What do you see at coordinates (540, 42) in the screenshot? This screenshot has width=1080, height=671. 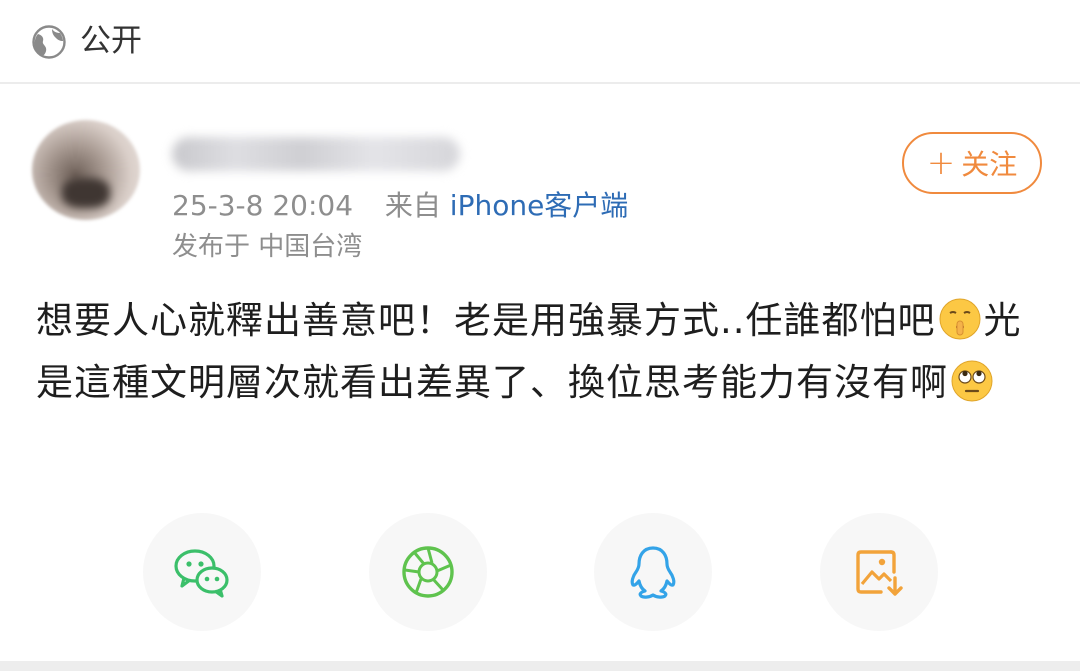 I see `visibility-bar: 公开` at bounding box center [540, 42].